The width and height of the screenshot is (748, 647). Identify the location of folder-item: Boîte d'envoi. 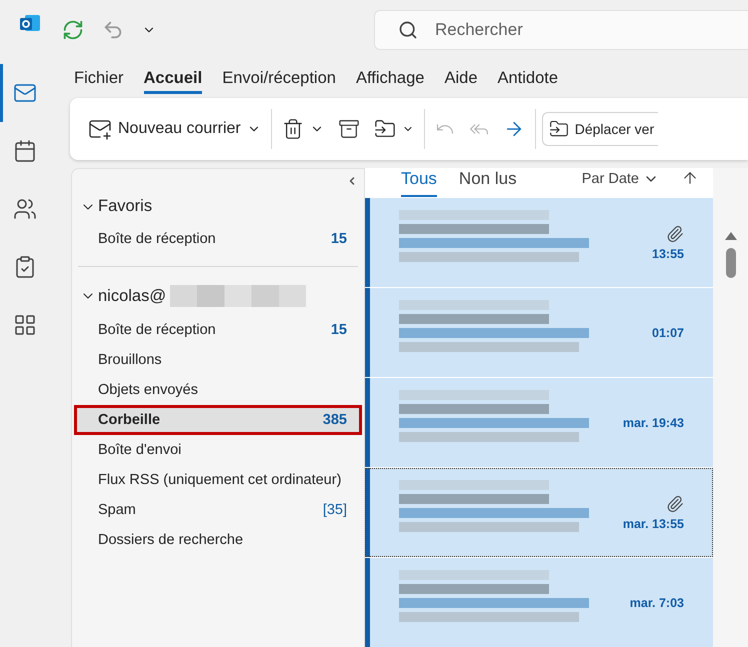
(218, 450).